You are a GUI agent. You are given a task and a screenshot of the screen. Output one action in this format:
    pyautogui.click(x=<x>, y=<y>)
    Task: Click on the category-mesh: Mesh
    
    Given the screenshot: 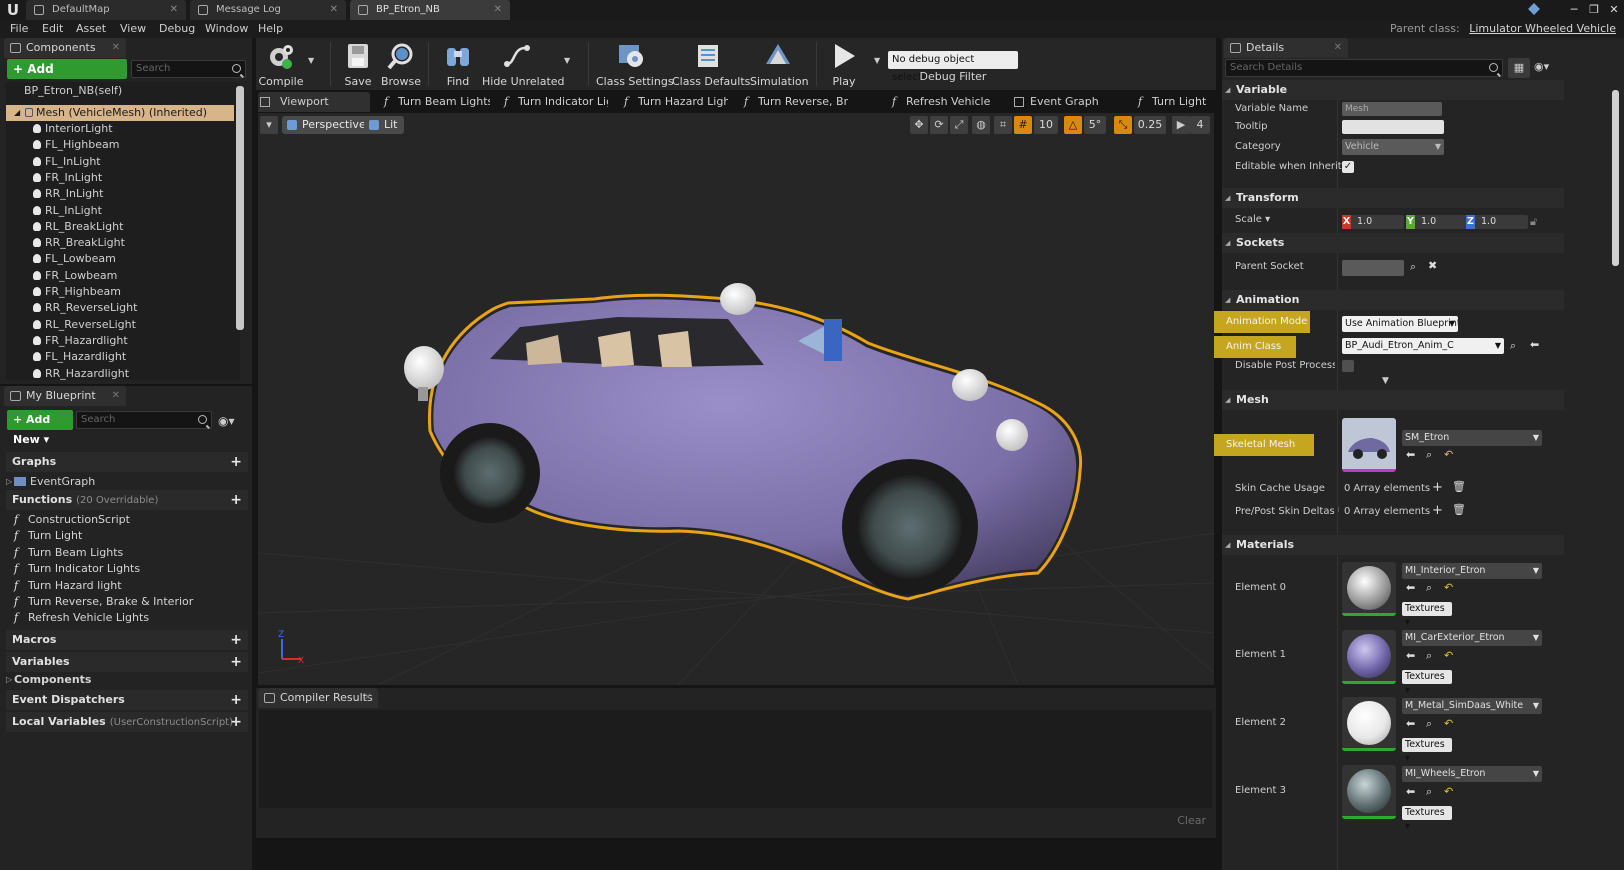 What is the action you would take?
    pyautogui.click(x=1393, y=400)
    